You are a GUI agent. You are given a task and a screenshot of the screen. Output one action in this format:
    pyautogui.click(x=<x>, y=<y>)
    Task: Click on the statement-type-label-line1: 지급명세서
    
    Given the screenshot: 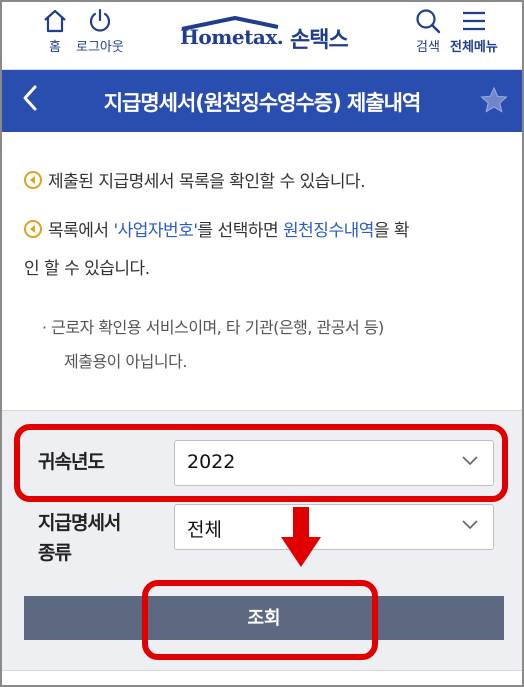 What is the action you would take?
    pyautogui.click(x=79, y=523)
    